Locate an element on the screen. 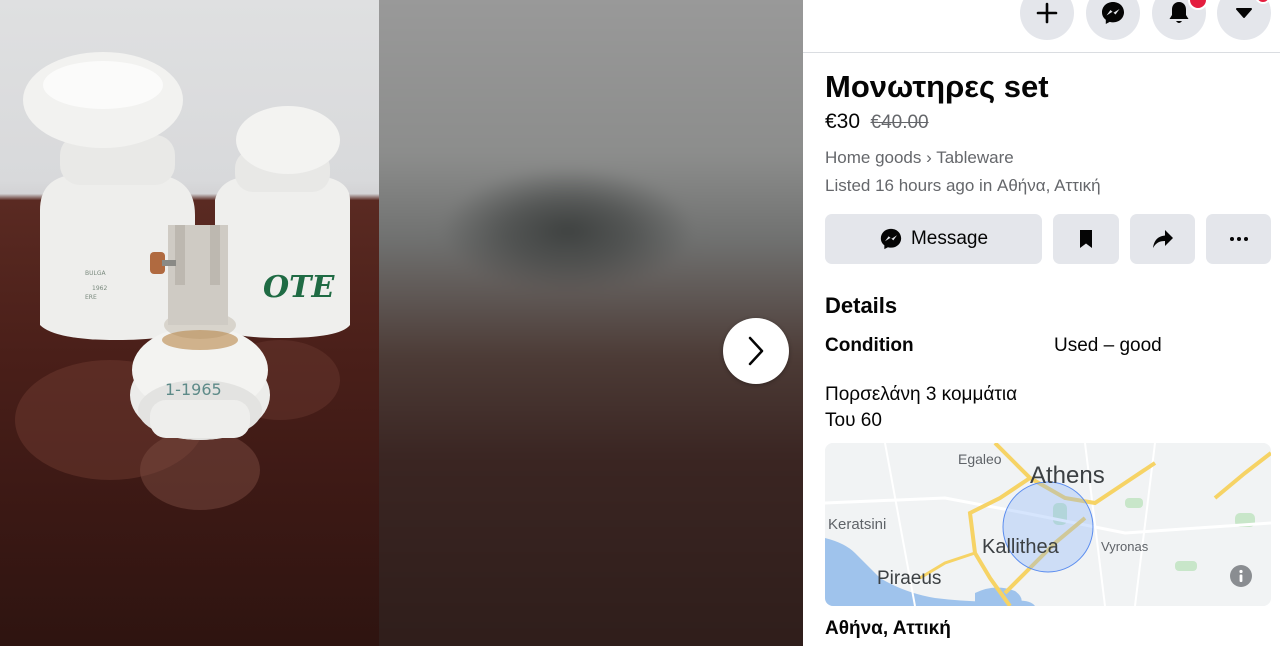 This screenshot has width=1280, height=646. top-navigation is located at coordinates (1041, 26).